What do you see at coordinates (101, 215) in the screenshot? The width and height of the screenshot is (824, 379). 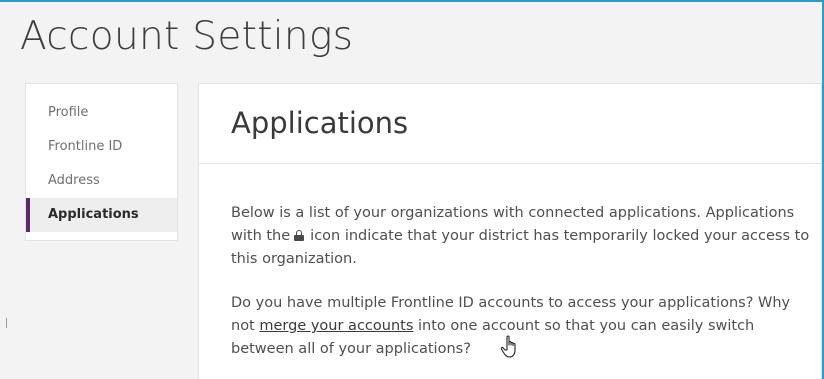 I see `sidebar-item-applications: Applications` at bounding box center [101, 215].